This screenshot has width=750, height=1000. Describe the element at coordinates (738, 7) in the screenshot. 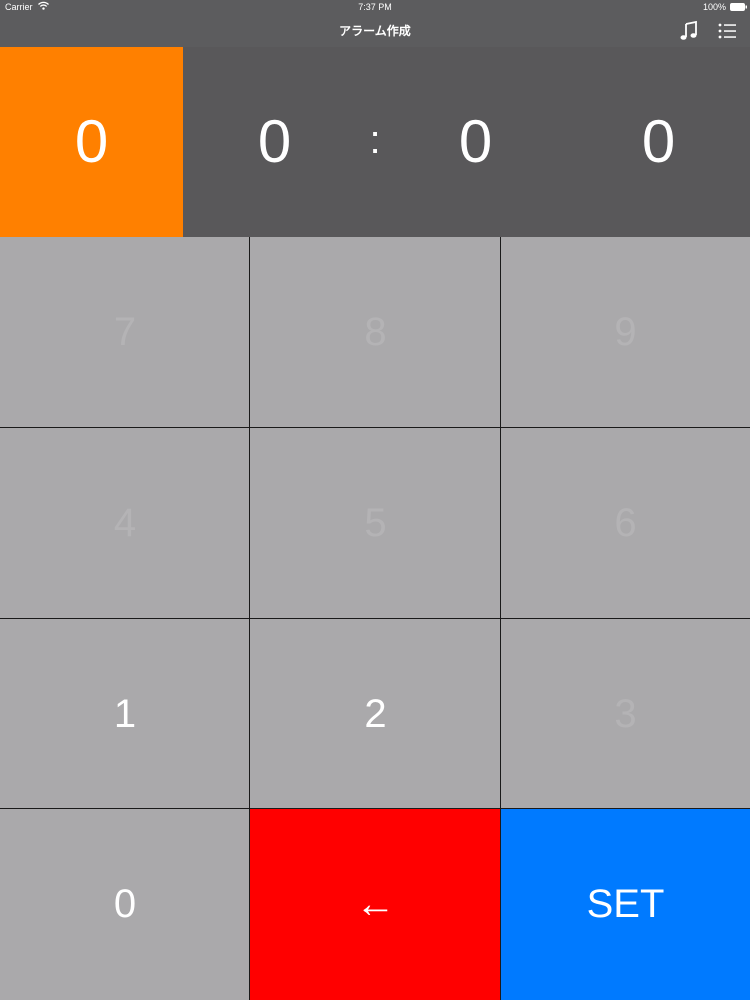

I see `battery-icon` at that location.